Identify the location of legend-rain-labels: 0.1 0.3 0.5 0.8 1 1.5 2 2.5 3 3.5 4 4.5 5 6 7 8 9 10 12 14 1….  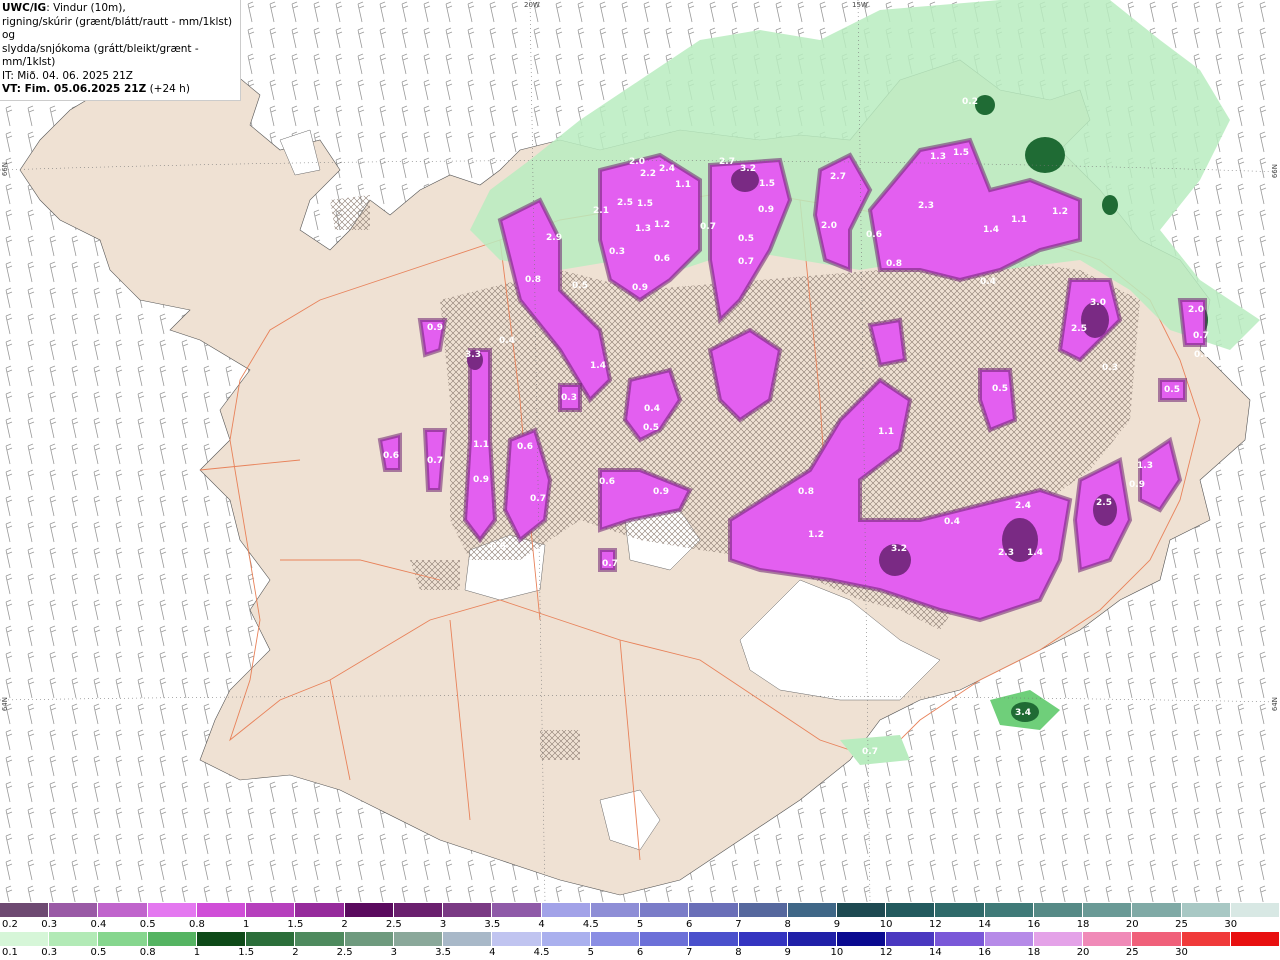
(640, 953).